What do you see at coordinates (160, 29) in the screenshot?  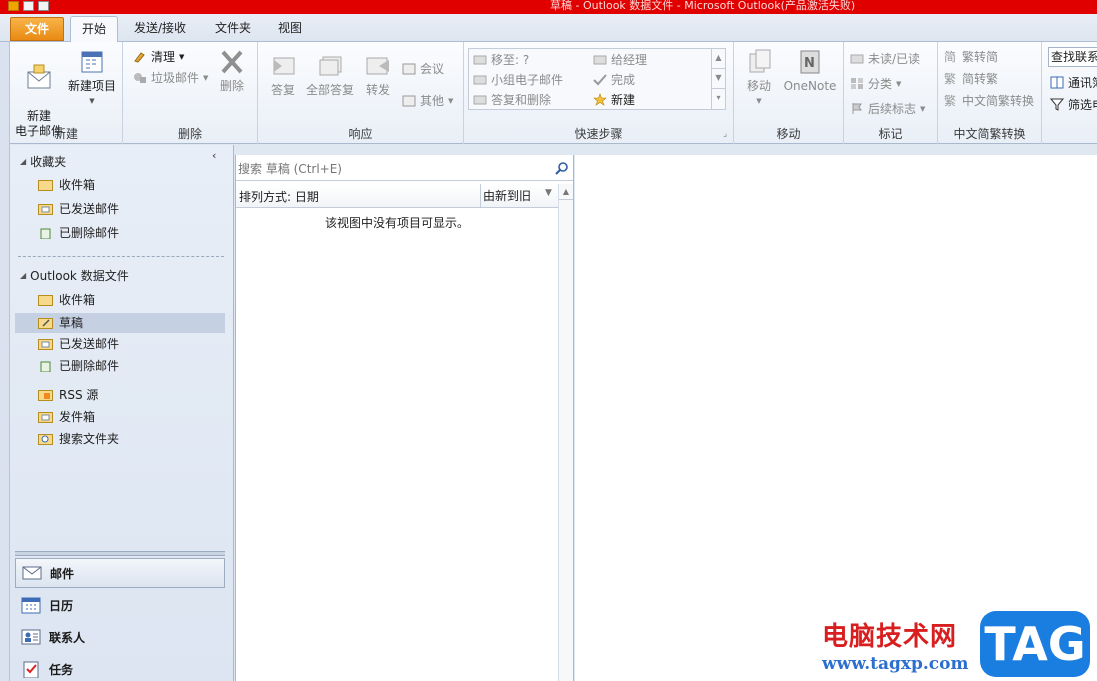 I see `tab-send-receive: 发送/接收` at bounding box center [160, 29].